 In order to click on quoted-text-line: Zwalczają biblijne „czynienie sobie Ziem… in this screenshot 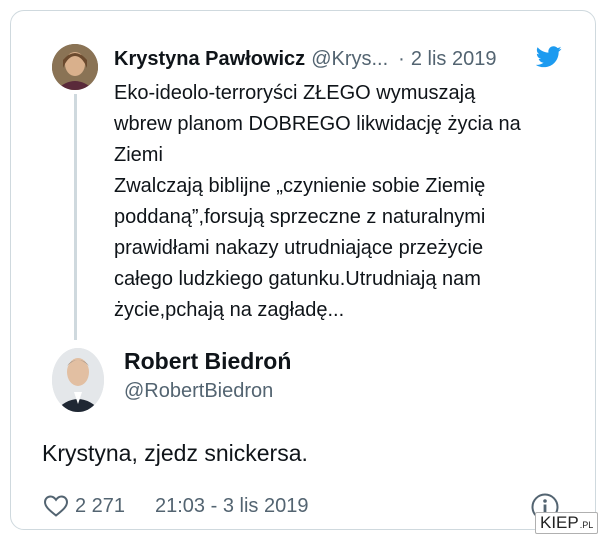, I will do `click(300, 186)`.